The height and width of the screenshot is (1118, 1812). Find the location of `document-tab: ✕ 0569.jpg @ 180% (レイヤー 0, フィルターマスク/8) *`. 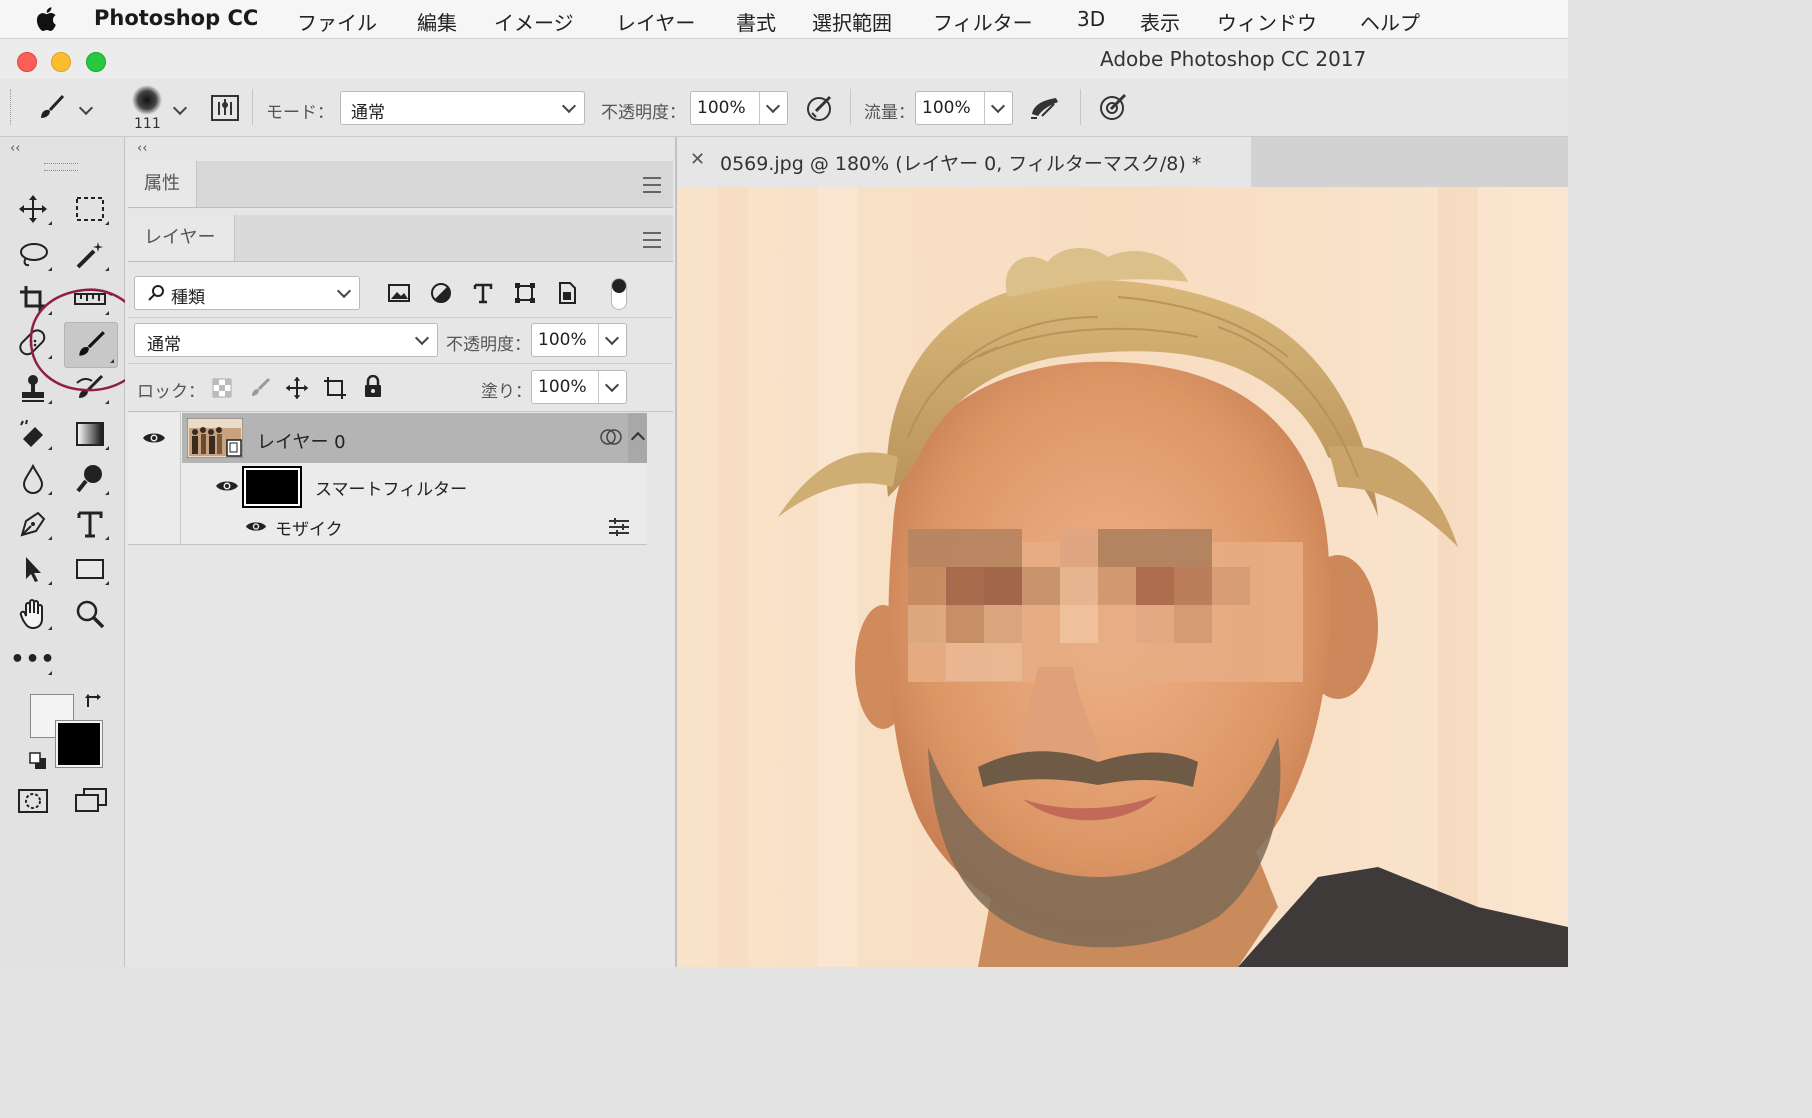

document-tab: ✕ 0569.jpg @ 180% (レイヤー 0, フィルターマスク/8) * is located at coordinates (965, 162).